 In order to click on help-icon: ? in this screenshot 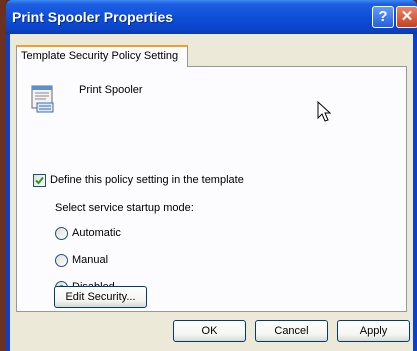, I will do `click(383, 16)`.